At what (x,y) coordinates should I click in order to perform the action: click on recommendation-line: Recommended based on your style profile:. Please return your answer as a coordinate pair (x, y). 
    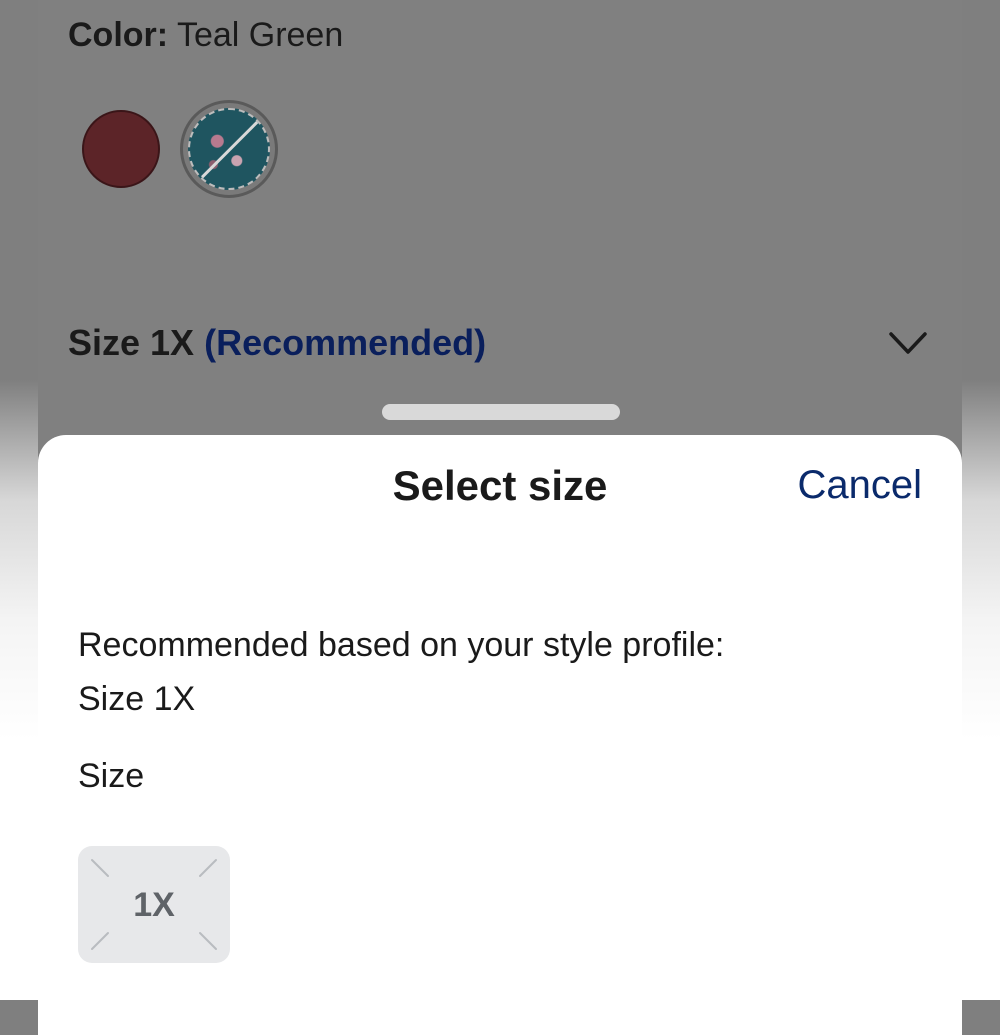
    Looking at the image, I should click on (401, 645).